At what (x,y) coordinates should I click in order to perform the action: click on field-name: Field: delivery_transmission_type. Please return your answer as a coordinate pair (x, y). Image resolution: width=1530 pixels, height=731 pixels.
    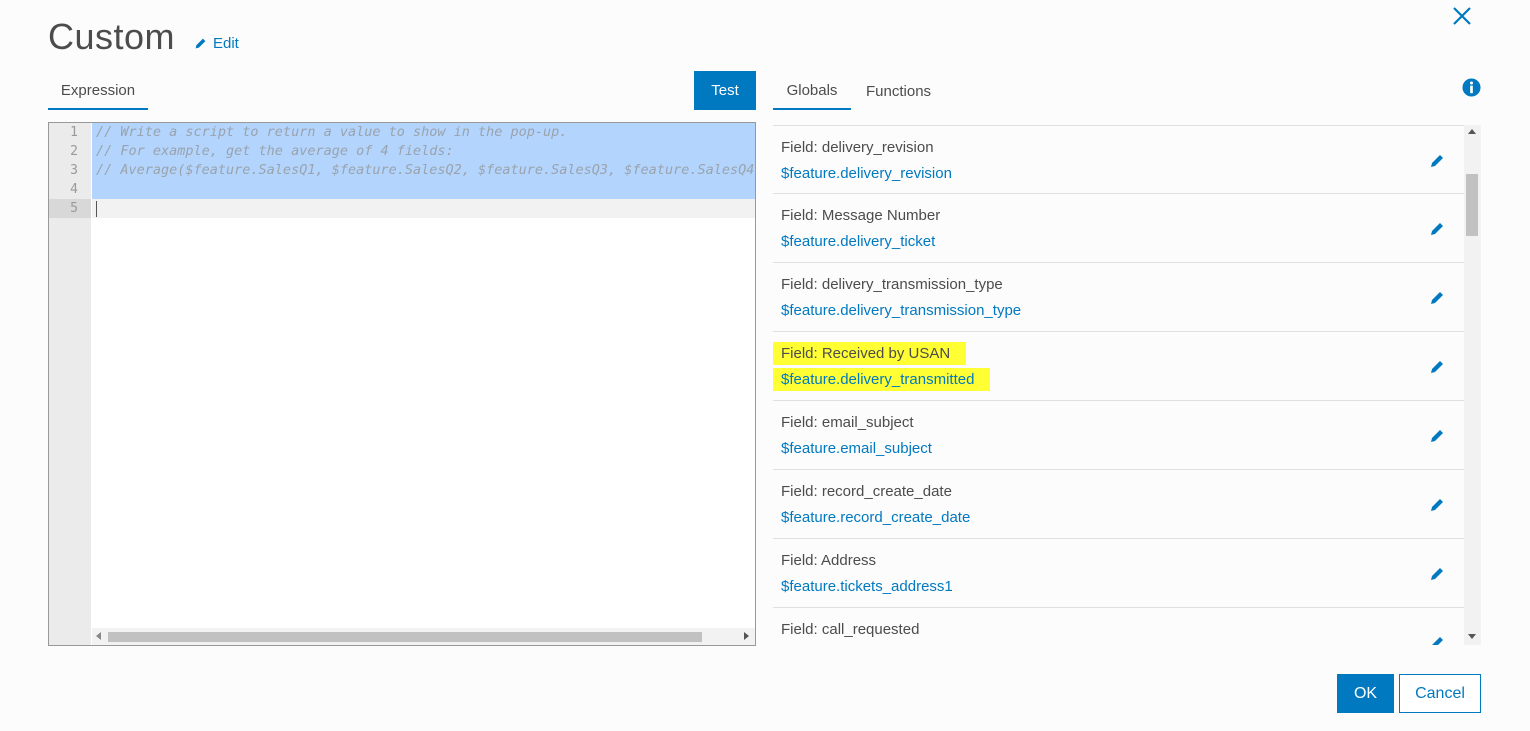
    Looking at the image, I should click on (892, 284).